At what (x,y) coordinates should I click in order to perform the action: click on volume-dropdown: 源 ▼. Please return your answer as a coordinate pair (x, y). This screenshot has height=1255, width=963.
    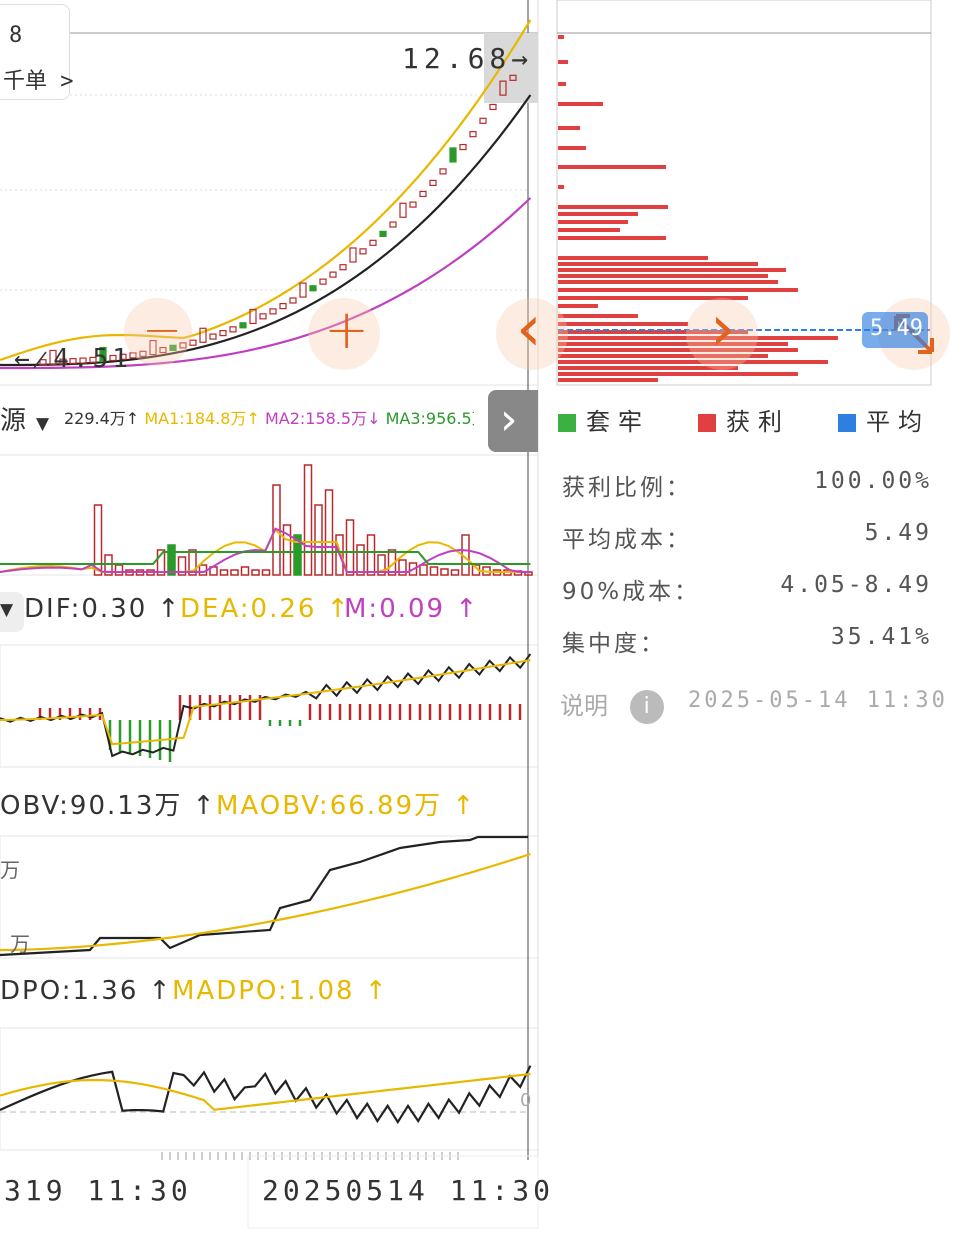
    Looking at the image, I should click on (30, 418).